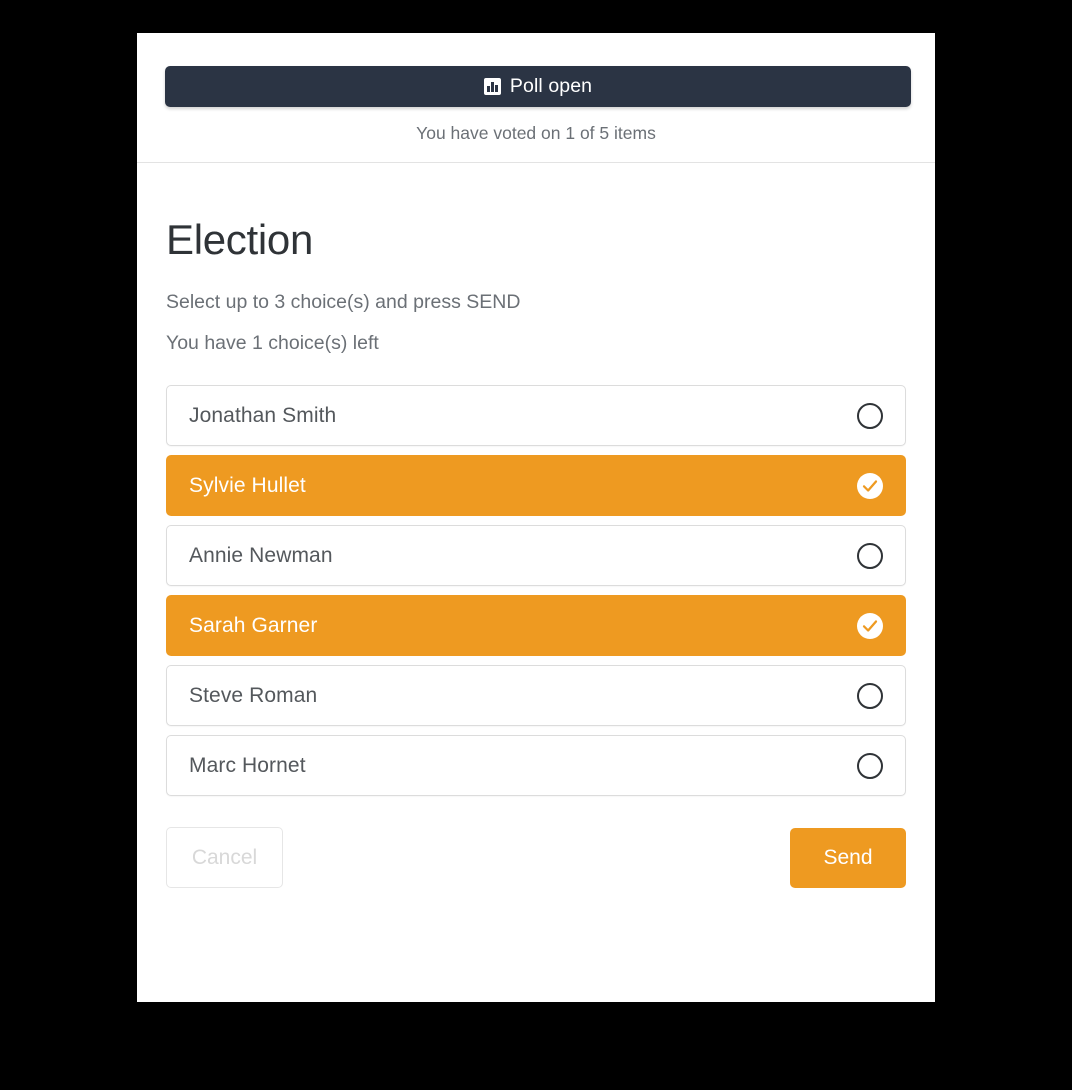 The height and width of the screenshot is (1090, 1072). What do you see at coordinates (272, 343) in the screenshot?
I see `poll-choices-left-text: You have 1 choice(s) left` at bounding box center [272, 343].